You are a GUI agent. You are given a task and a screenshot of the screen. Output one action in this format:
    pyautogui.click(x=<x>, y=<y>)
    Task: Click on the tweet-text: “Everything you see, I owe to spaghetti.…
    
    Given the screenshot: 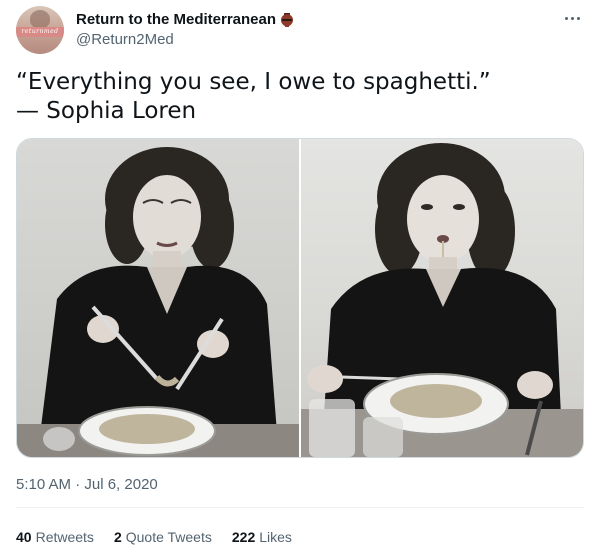 What is the action you would take?
    pyautogui.click(x=296, y=97)
    